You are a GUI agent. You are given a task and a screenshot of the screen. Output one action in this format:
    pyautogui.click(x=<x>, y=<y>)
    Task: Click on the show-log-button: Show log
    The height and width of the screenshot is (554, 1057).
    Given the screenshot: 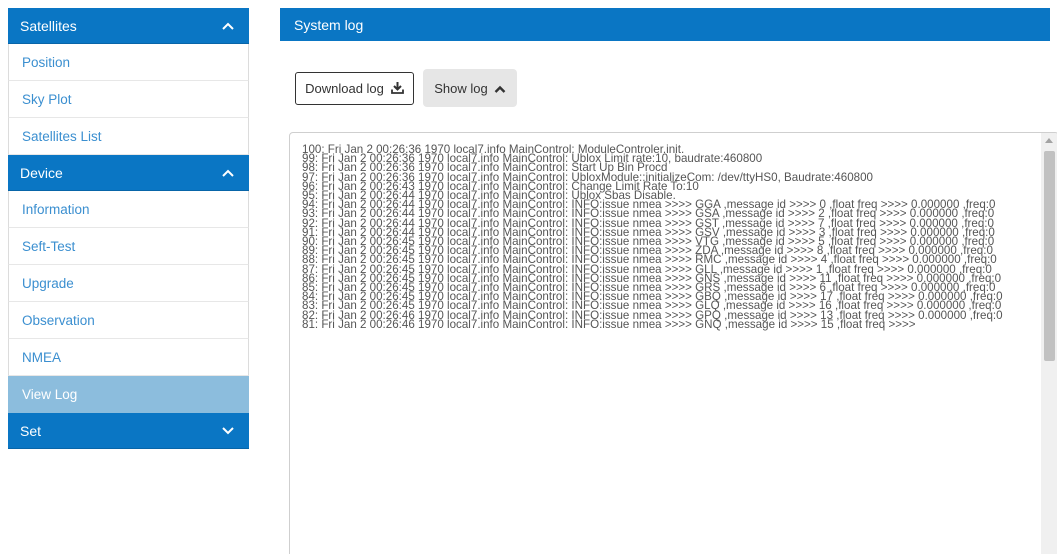 What is the action you would take?
    pyautogui.click(x=470, y=88)
    